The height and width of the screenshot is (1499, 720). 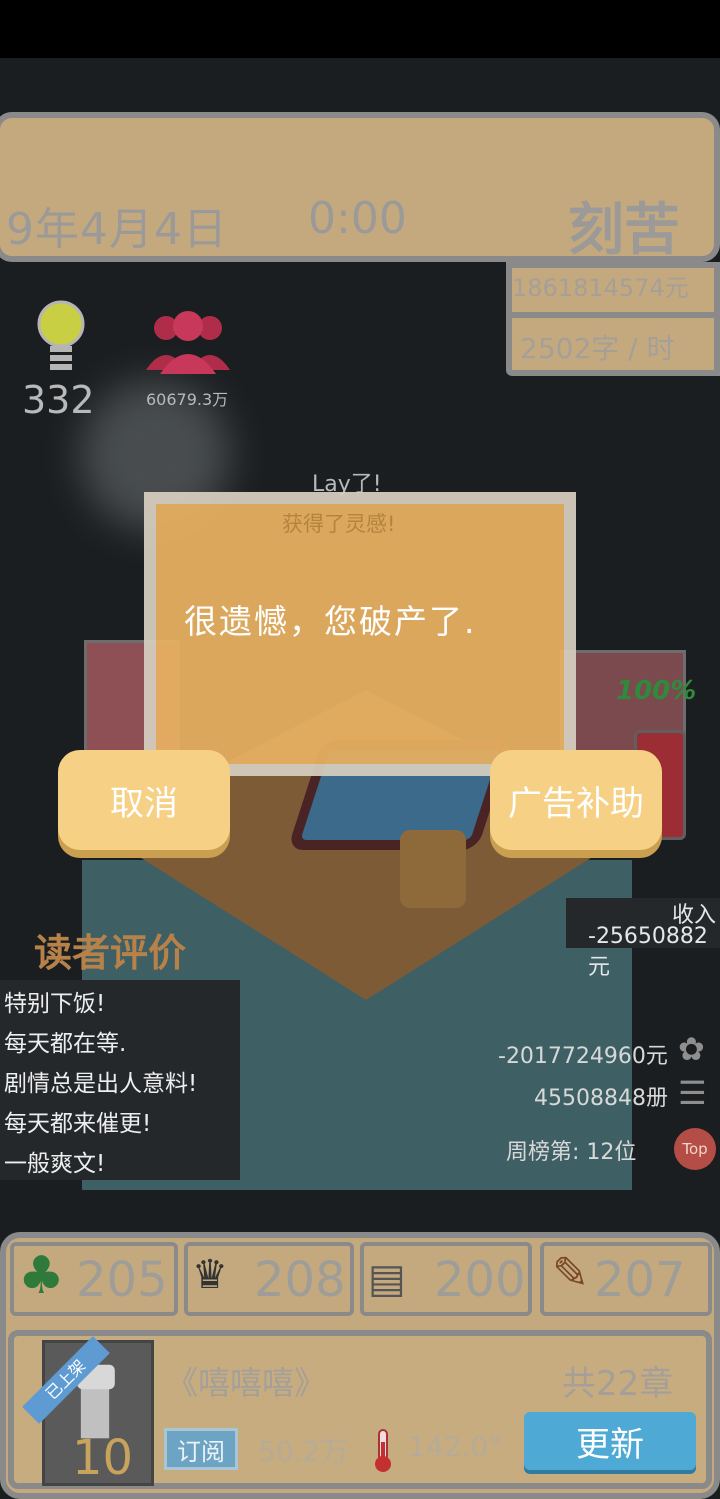 I want to click on ad-subsidy-button: 广告补助, so click(x=576, y=800).